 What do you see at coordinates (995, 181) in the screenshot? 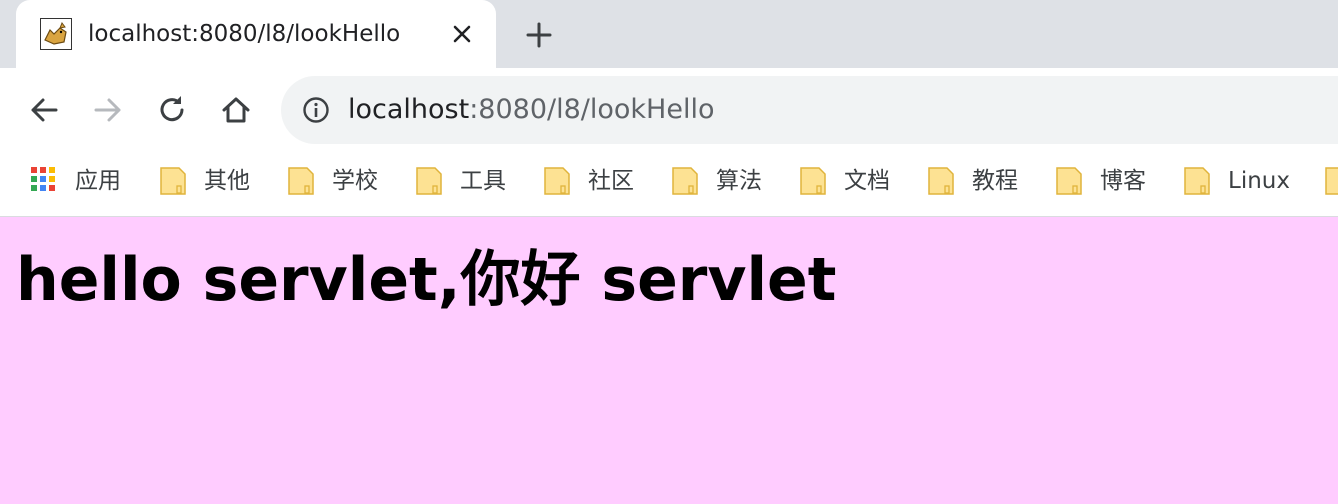
I see `bookmark-label: 教程` at bounding box center [995, 181].